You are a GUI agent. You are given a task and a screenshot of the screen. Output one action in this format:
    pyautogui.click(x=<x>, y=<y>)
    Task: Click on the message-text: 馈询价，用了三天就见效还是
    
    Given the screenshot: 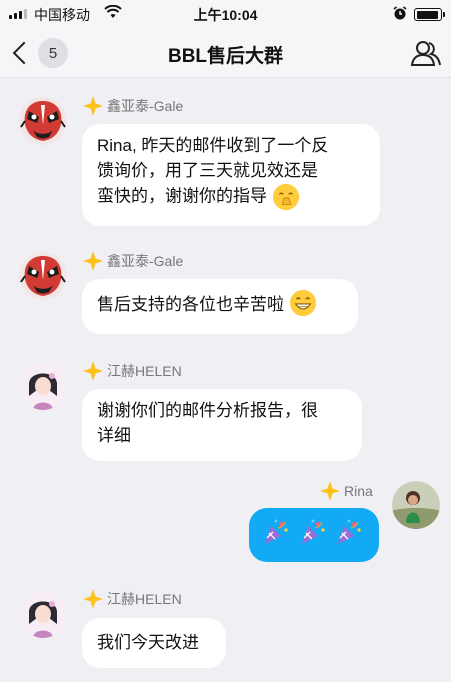 What is the action you would take?
    pyautogui.click(x=207, y=170)
    